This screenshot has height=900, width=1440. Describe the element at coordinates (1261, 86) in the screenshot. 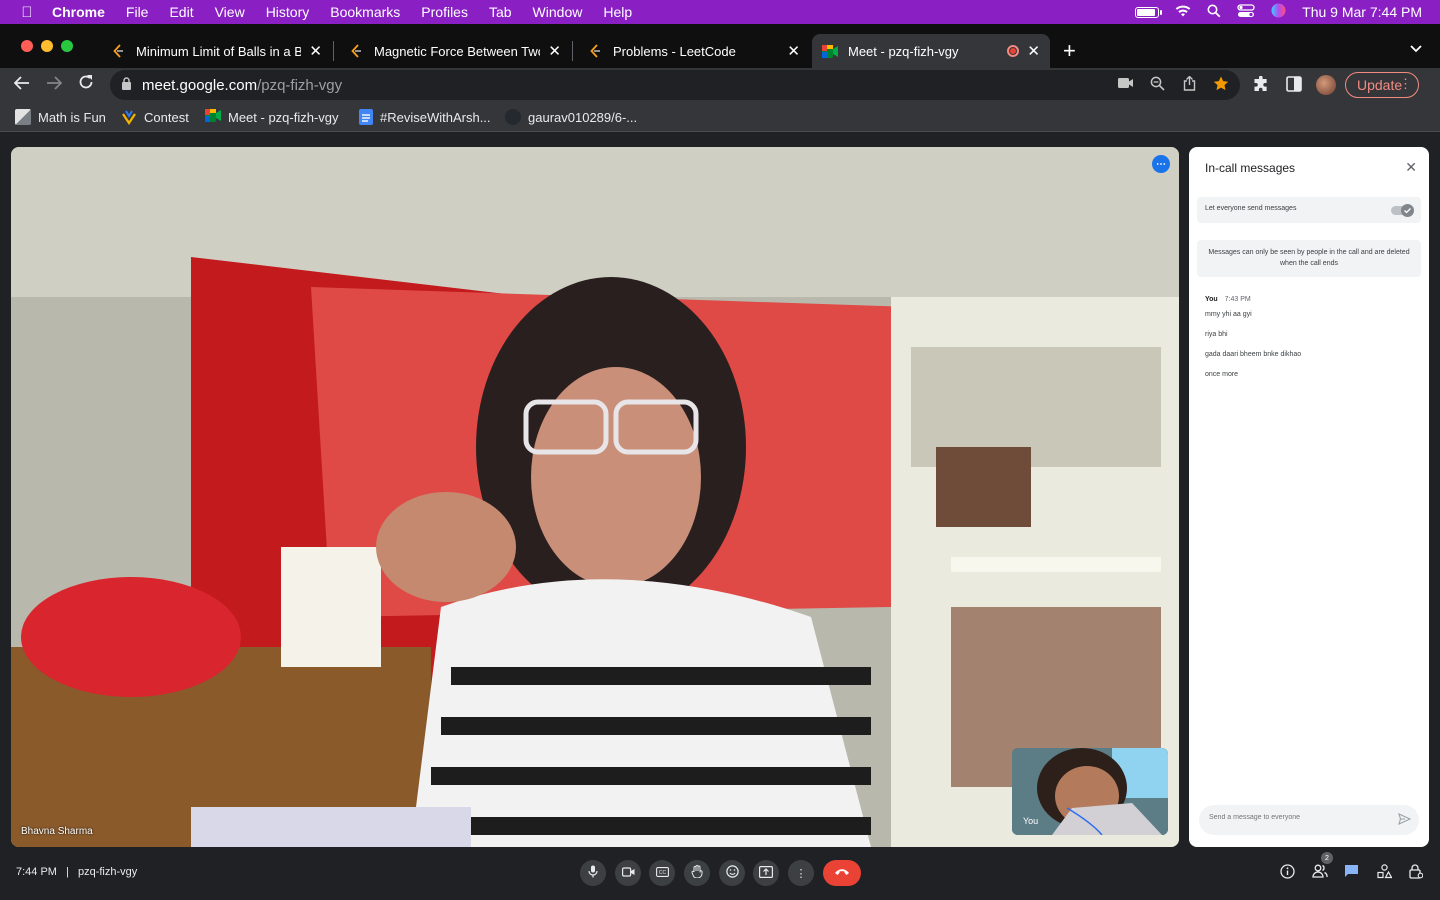

I see `extensions-puzzle-icon` at that location.